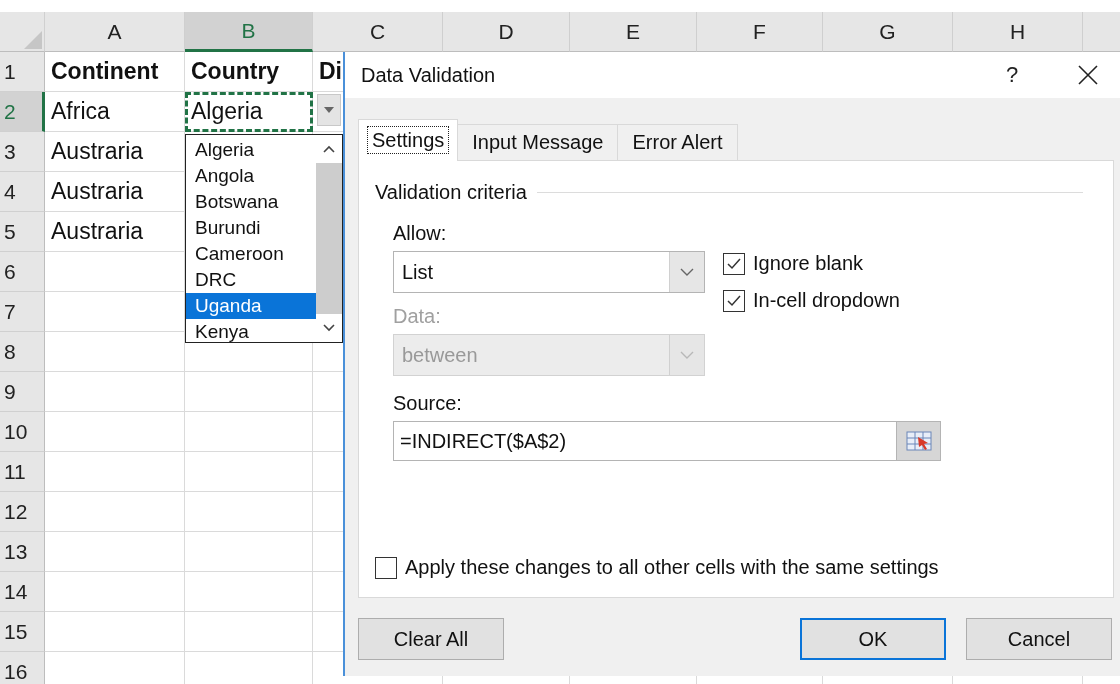 The width and height of the screenshot is (1120, 684). Describe the element at coordinates (1012, 75) in the screenshot. I see `help-button: ?` at that location.